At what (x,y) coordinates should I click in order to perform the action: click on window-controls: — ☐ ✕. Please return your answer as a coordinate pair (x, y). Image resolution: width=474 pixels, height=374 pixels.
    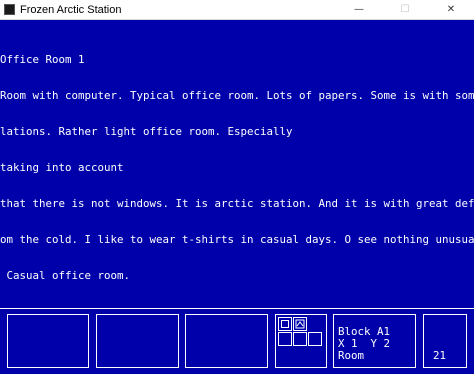
    Looking at the image, I should click on (405, 9).